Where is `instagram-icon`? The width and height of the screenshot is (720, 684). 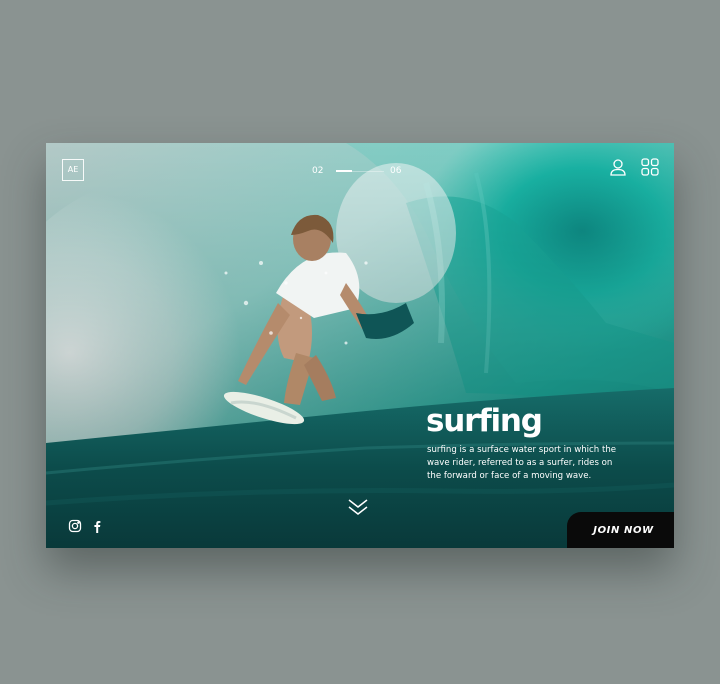
instagram-icon is located at coordinates (75, 525).